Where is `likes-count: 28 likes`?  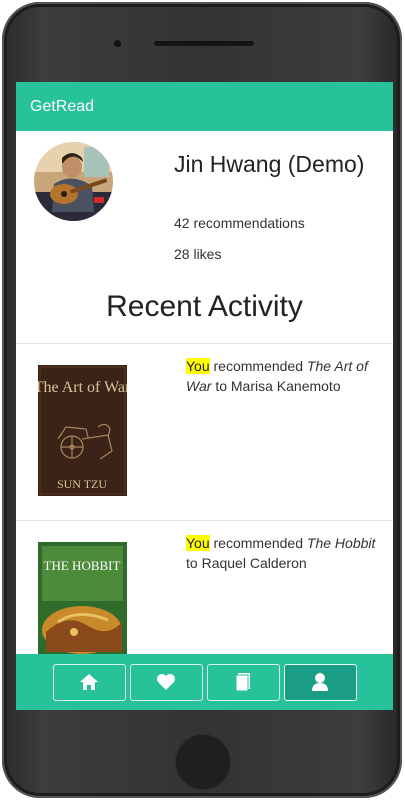 likes-count: 28 likes is located at coordinates (198, 254).